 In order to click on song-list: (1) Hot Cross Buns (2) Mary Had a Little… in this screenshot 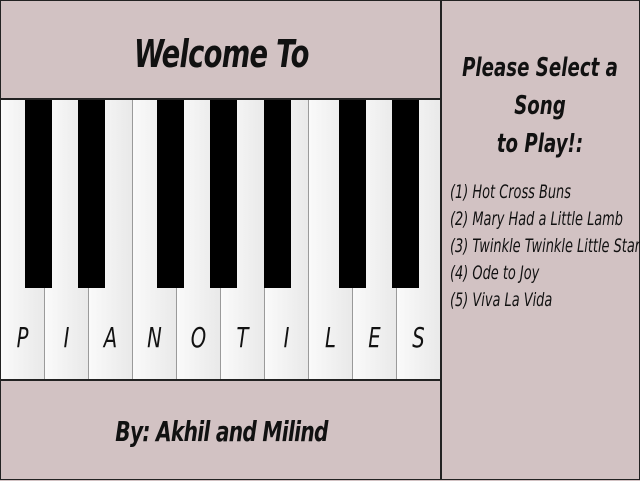, I will do `click(545, 246)`.